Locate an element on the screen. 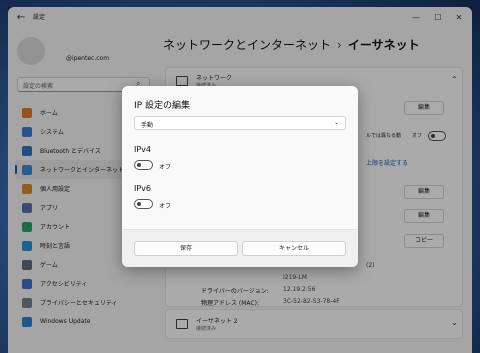  cancel-button: キャンセル is located at coordinates (294, 248).